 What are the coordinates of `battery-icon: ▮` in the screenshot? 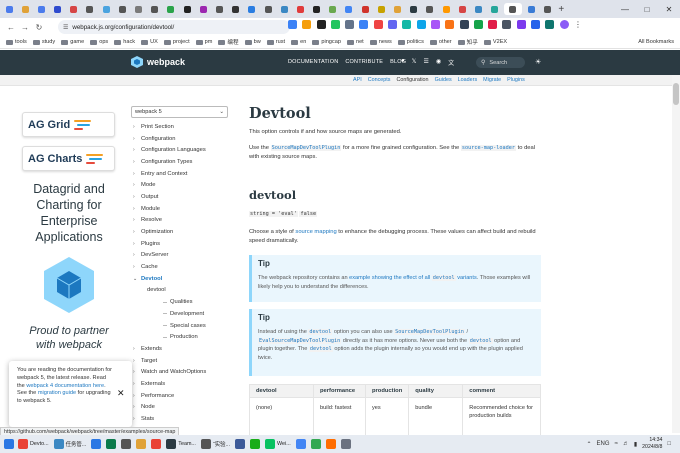 It's located at (635, 444).